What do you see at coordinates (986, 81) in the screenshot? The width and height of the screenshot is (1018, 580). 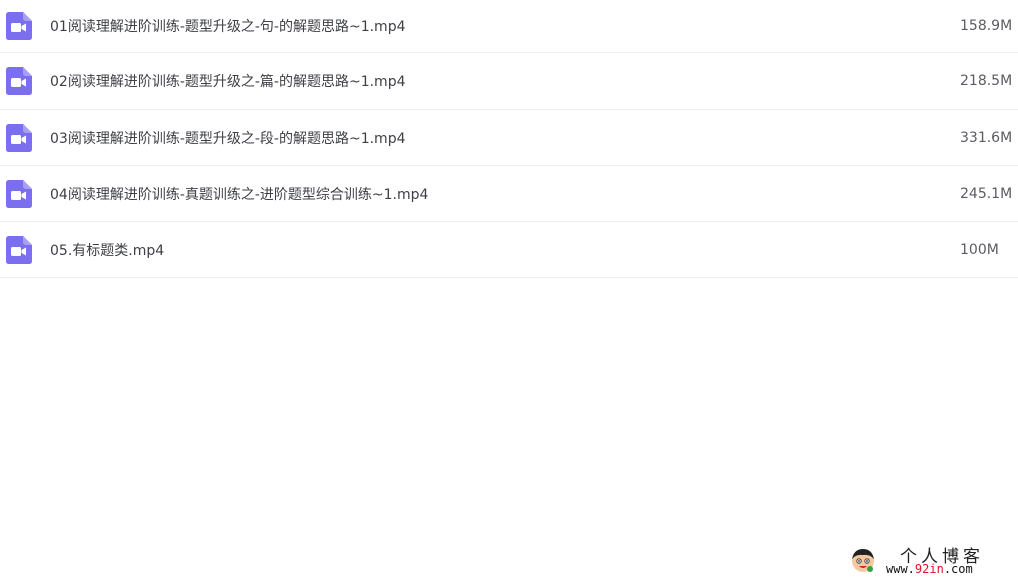 I see `file-size: 218.5M` at bounding box center [986, 81].